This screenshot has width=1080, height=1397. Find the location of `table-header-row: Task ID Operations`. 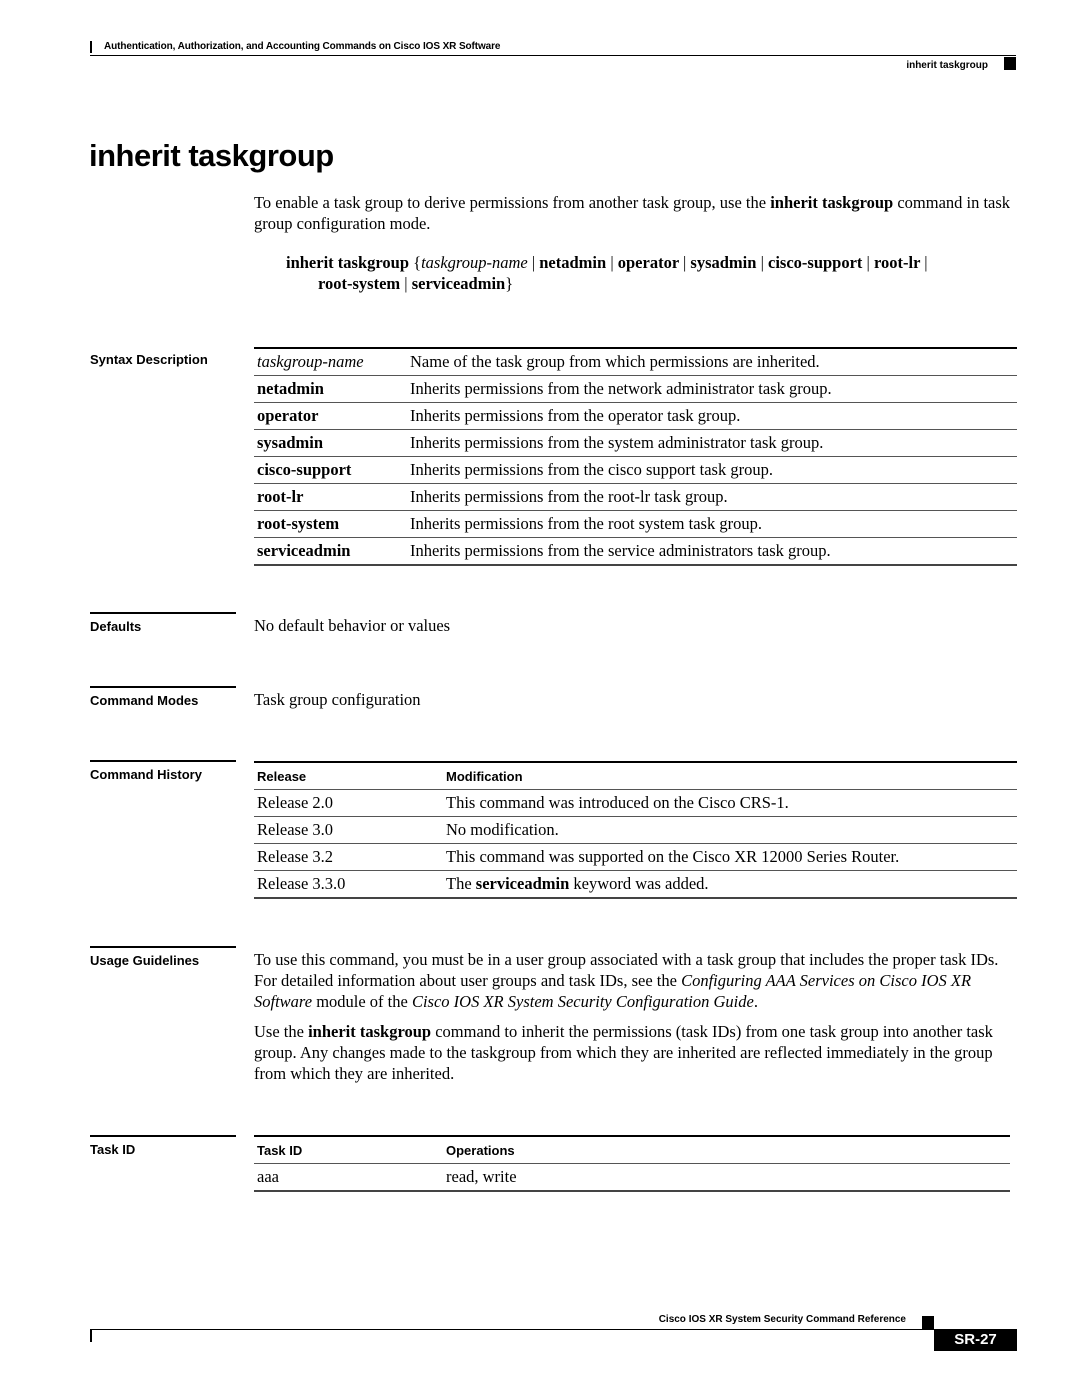

table-header-row: Task ID Operations is located at coordinates (632, 1150).